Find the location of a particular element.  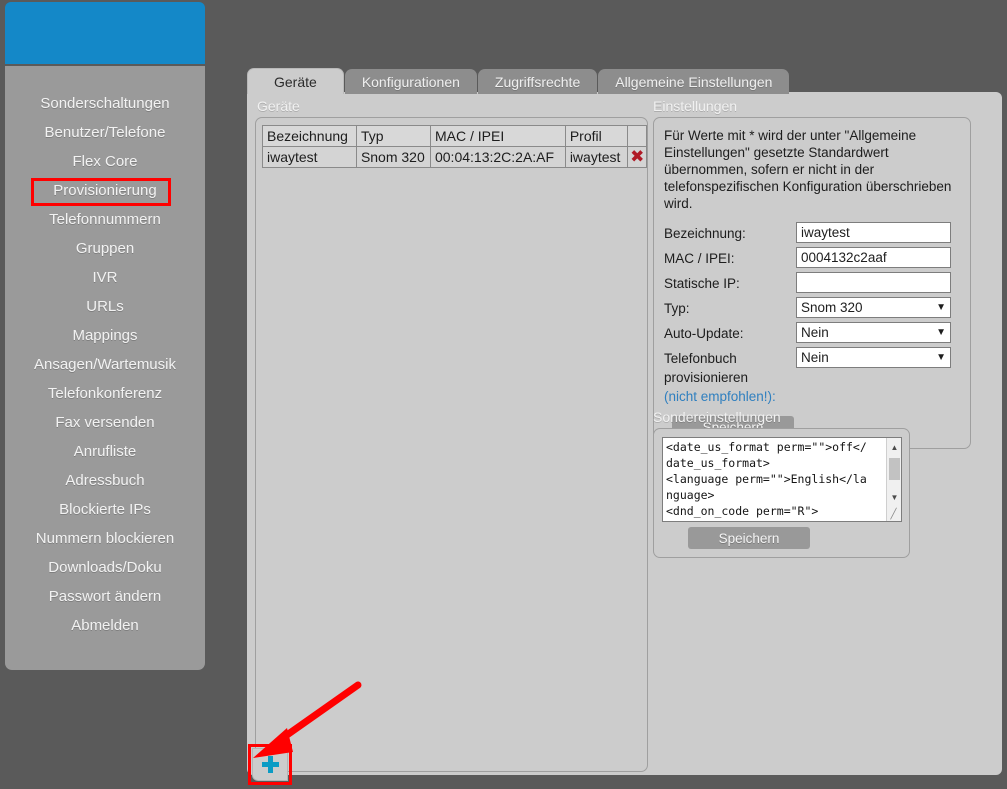

sidebar-item-urls: URLs is located at coordinates (105, 307).